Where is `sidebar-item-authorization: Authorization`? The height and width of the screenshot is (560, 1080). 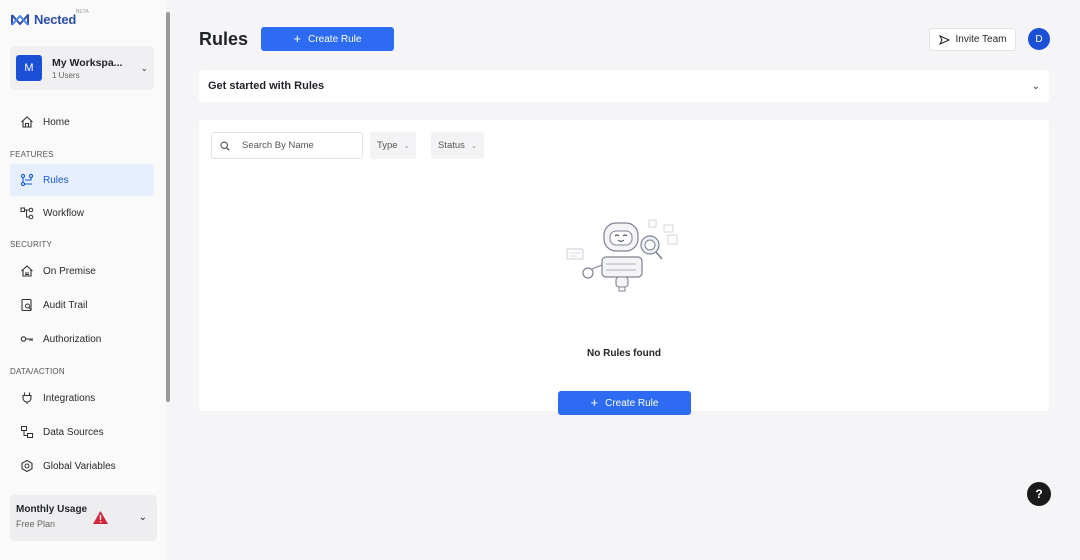 sidebar-item-authorization: Authorization is located at coordinates (82, 339).